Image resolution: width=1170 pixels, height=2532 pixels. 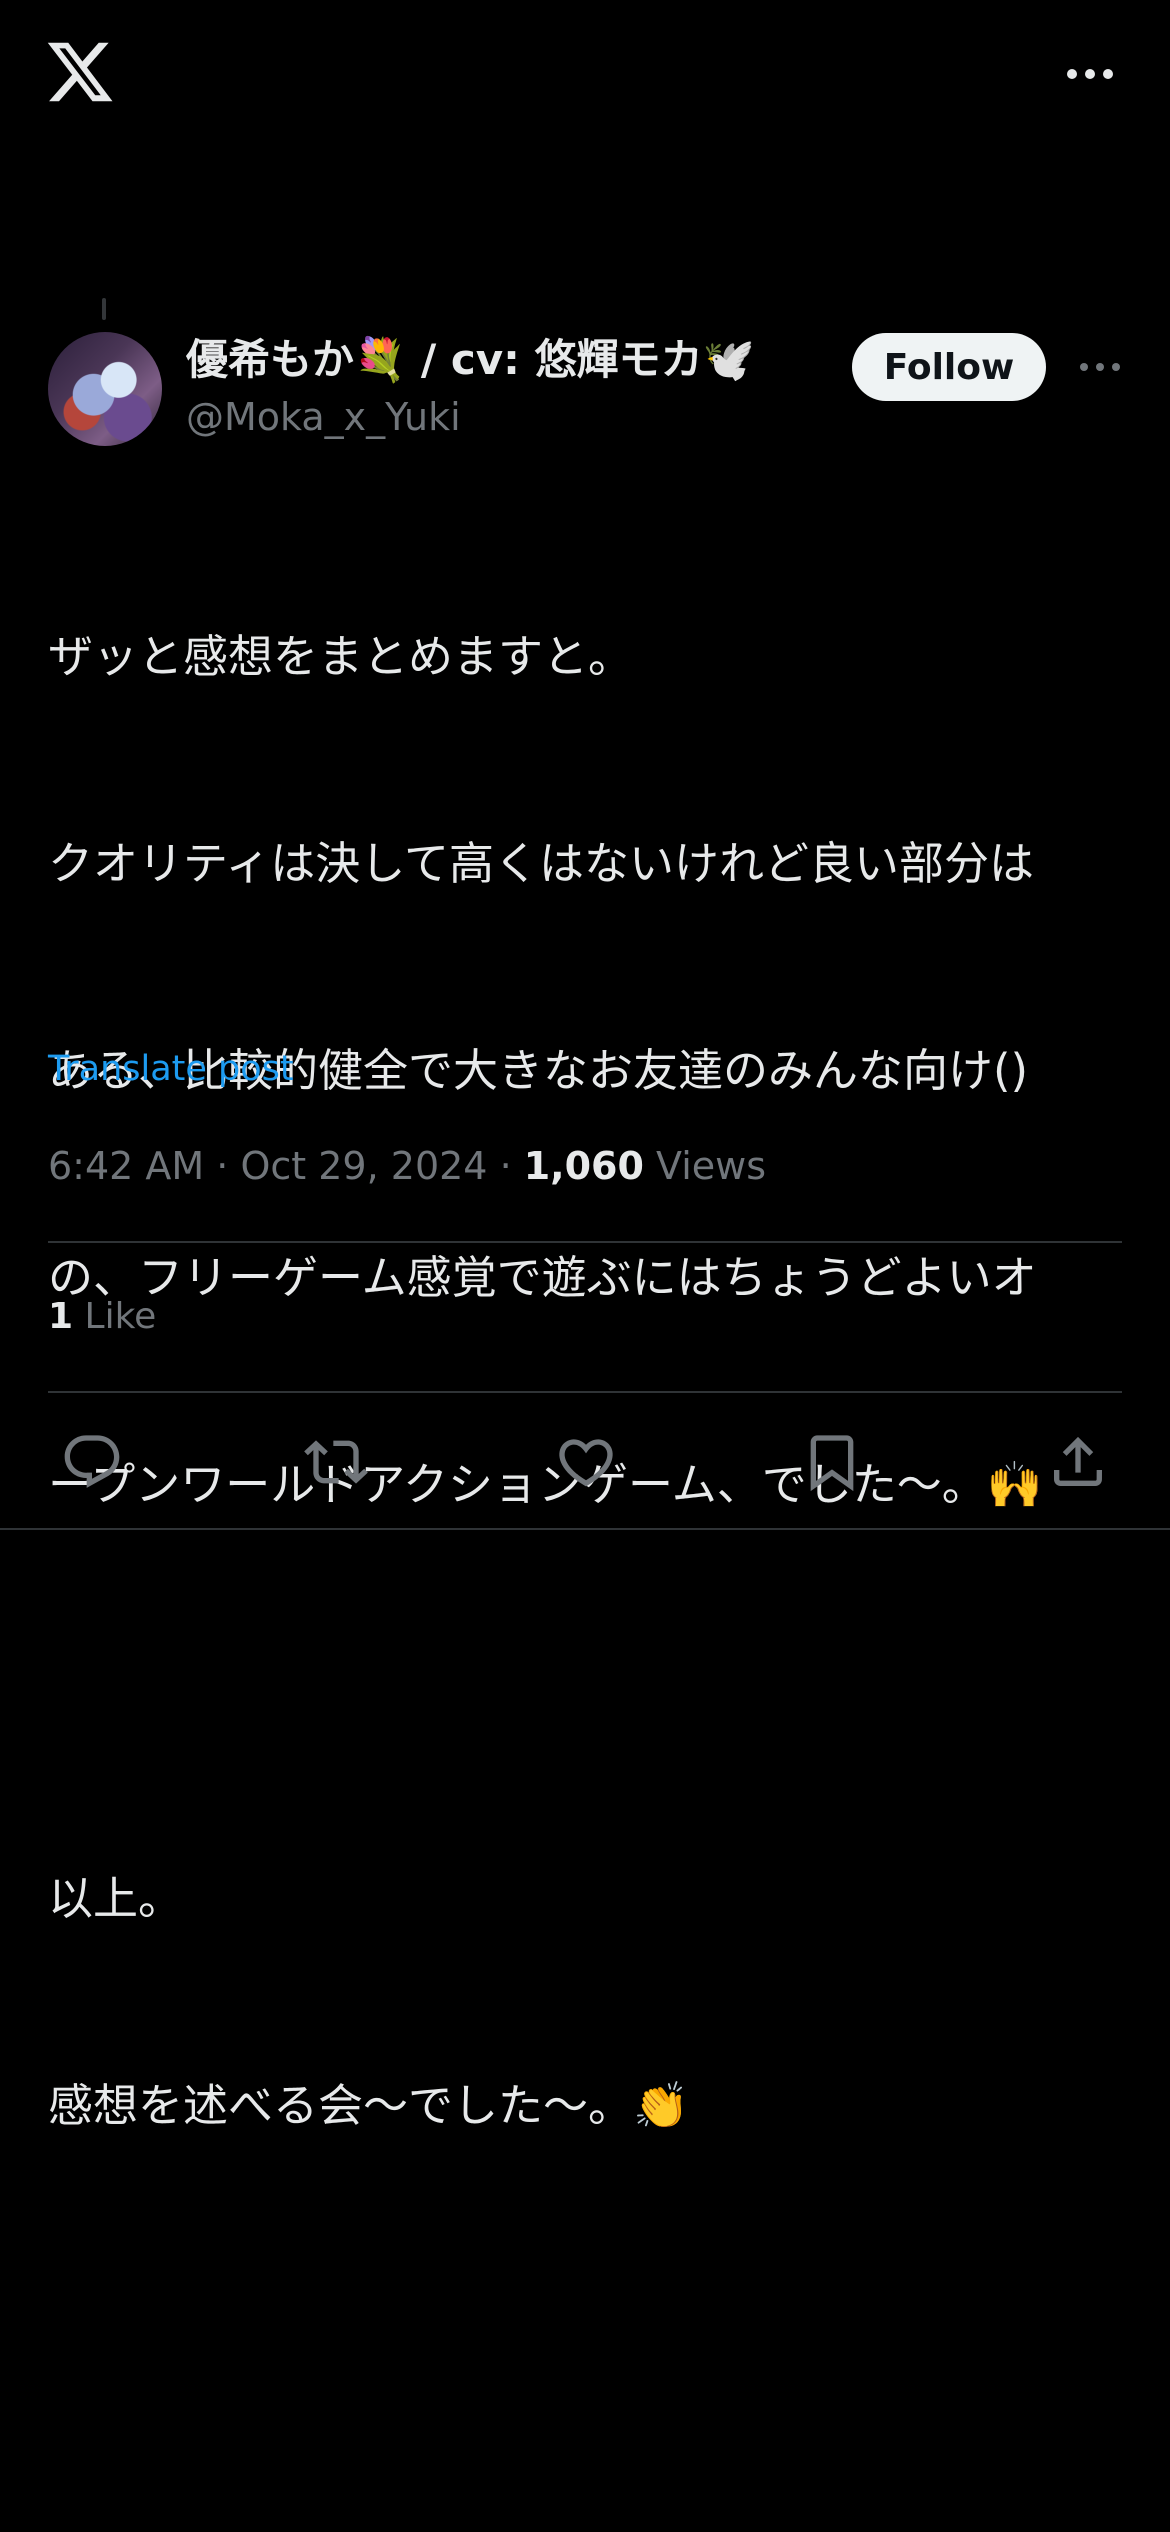 What do you see at coordinates (116, 1898) in the screenshot?
I see `post-text-line: 以上。` at bounding box center [116, 1898].